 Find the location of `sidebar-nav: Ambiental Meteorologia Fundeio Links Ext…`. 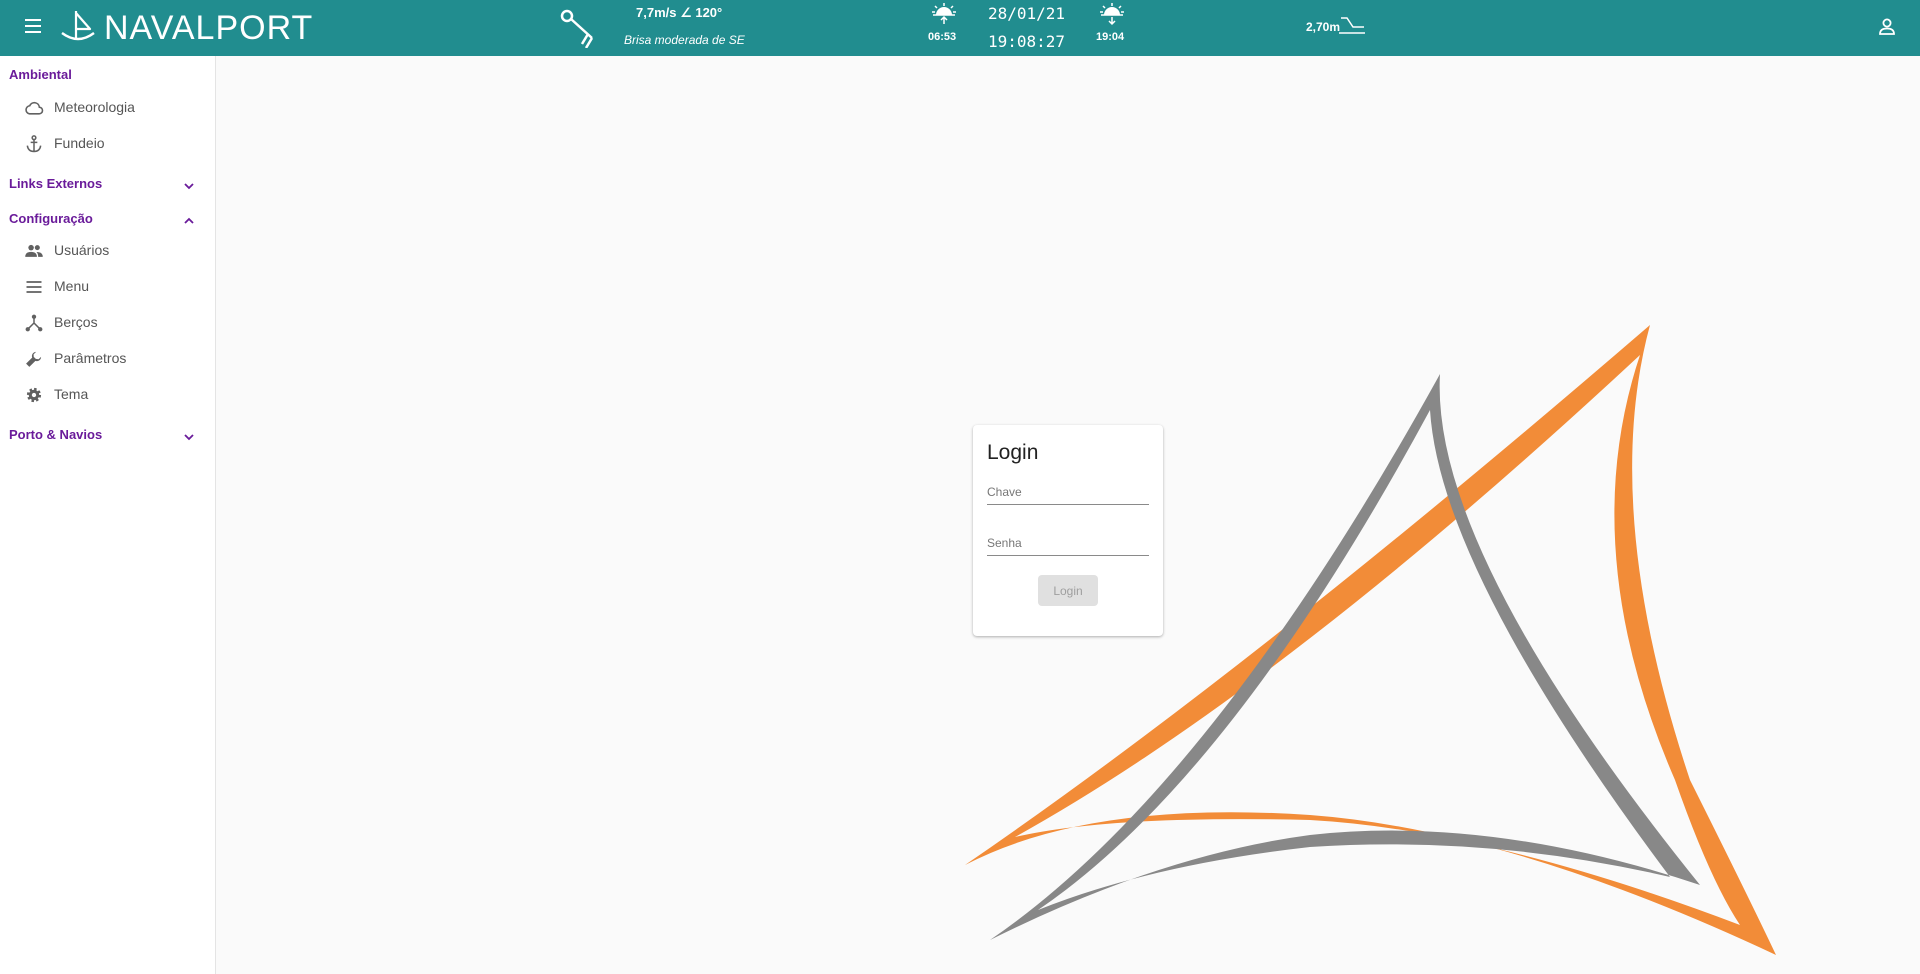

sidebar-nav: Ambiental Meteorologia Fundeio Links Ext… is located at coordinates (108, 515).